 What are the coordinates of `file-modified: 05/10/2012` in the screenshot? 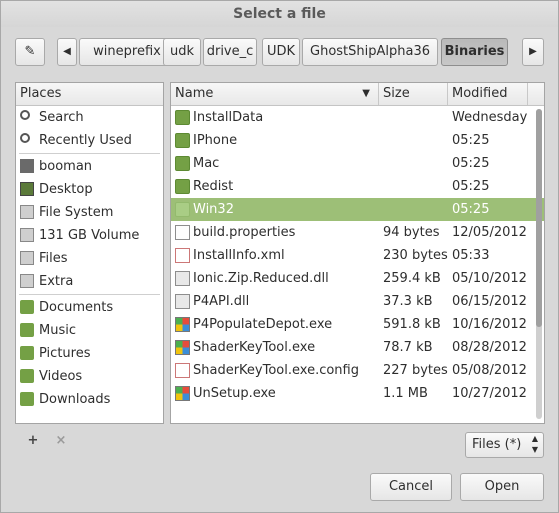 It's located at (489, 278).